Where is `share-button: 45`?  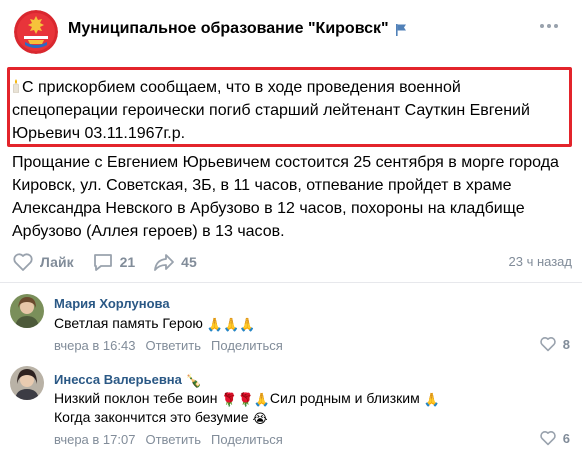 share-button: 45 is located at coordinates (175, 262).